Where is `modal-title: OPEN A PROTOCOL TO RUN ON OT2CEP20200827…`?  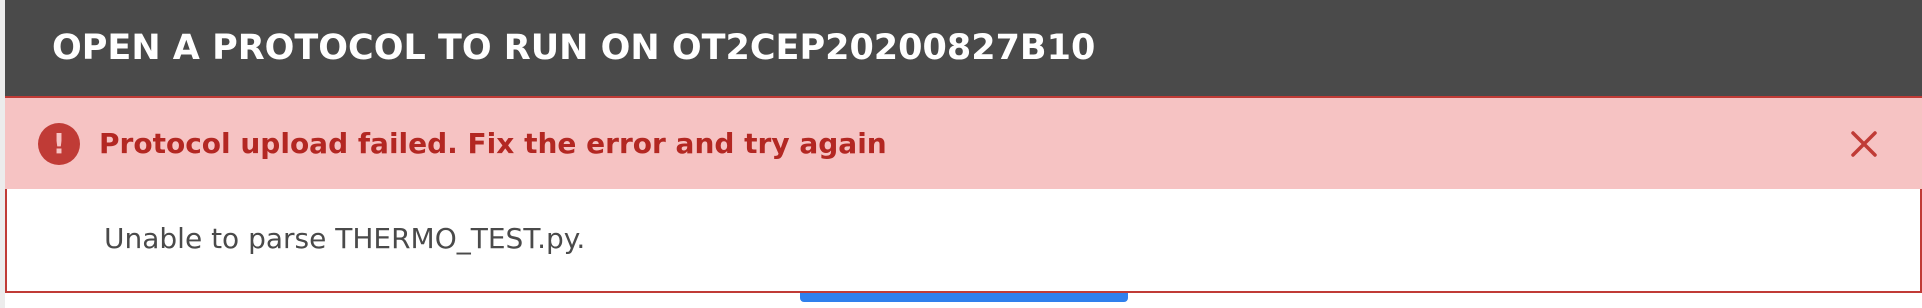 modal-title: OPEN A PROTOCOL TO RUN ON OT2CEP20200827… is located at coordinates (574, 48).